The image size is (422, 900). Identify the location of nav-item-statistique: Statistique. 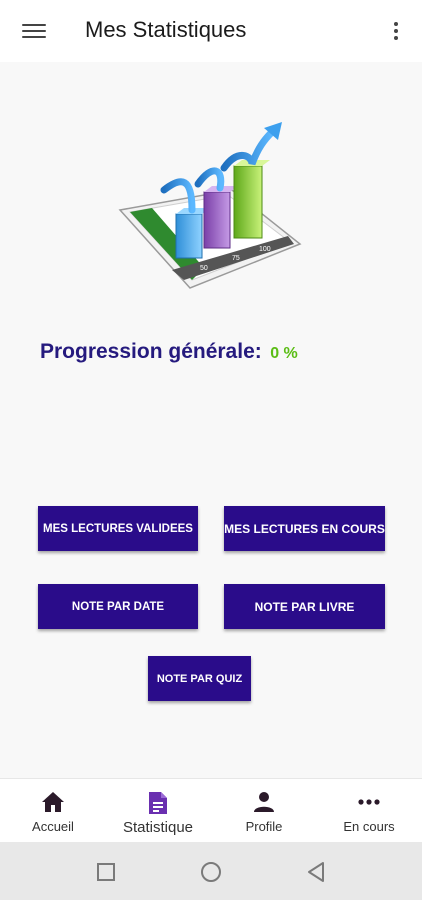
(158, 811).